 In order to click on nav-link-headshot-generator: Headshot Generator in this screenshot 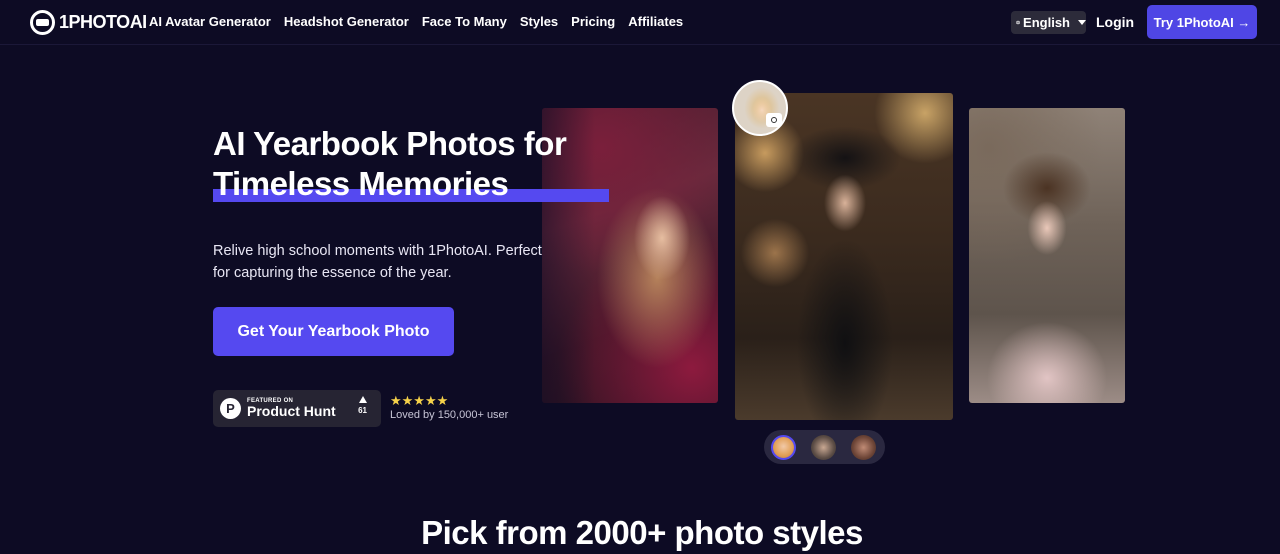, I will do `click(346, 21)`.